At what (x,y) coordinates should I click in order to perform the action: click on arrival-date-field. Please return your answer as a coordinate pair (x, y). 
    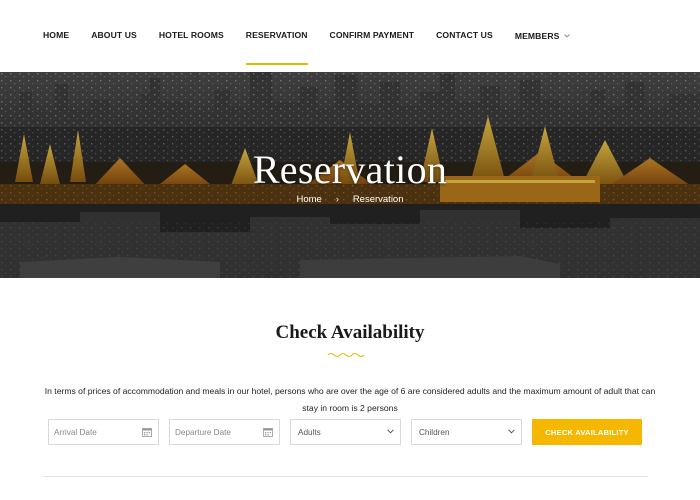
    Looking at the image, I should click on (103, 432).